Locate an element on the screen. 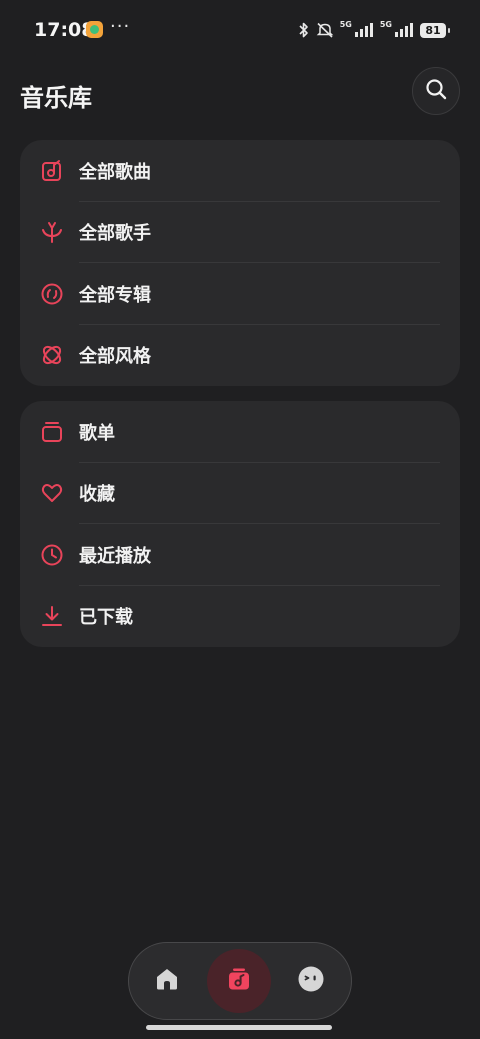  battery-icon: 81 is located at coordinates (435, 30).